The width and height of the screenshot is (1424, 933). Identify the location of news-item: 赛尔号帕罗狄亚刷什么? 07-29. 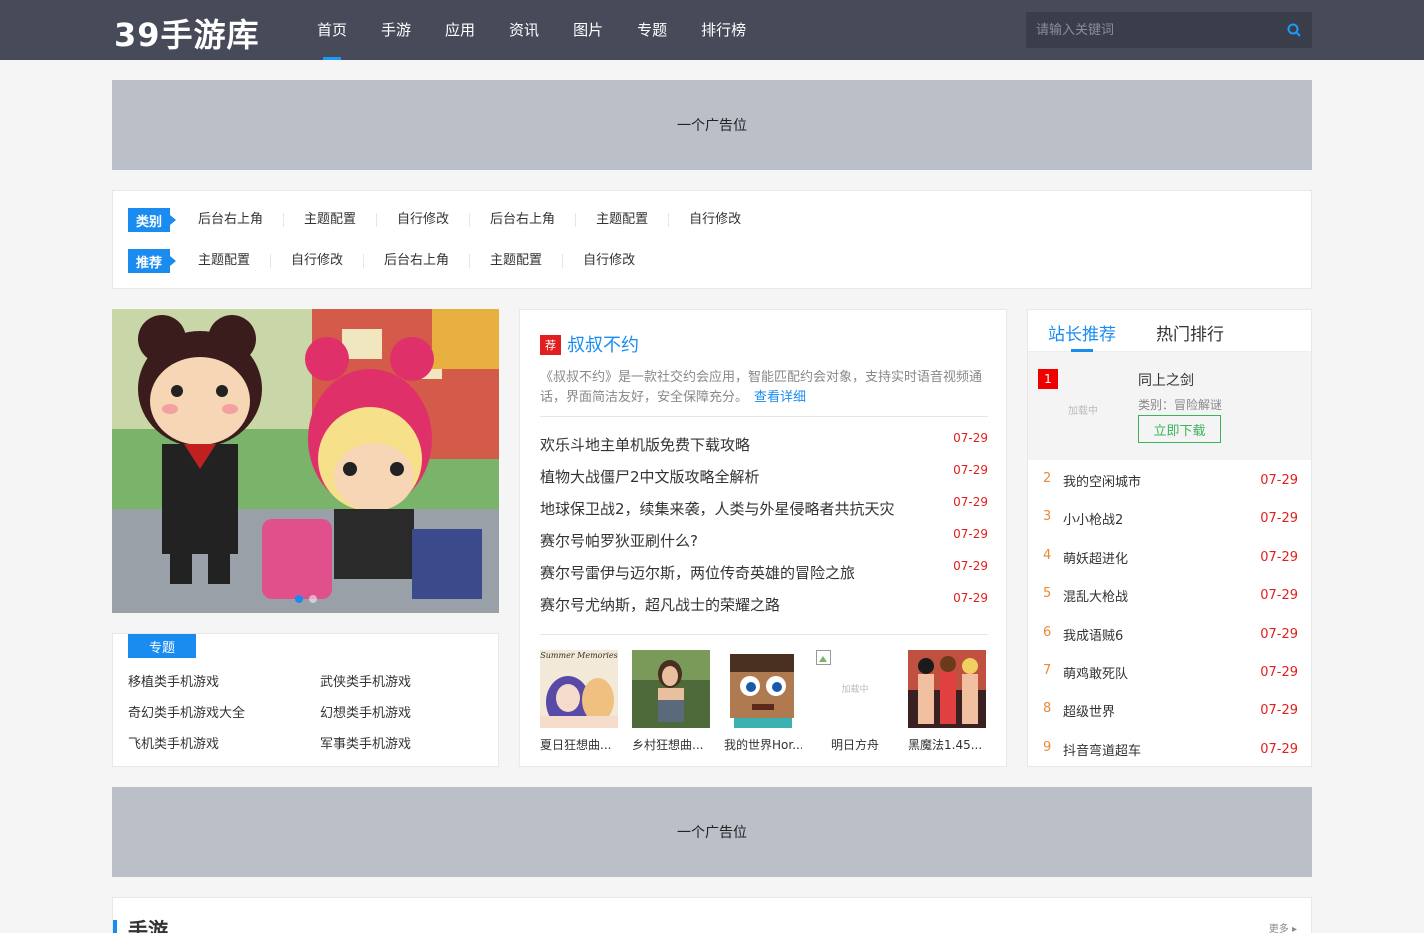
(764, 539).